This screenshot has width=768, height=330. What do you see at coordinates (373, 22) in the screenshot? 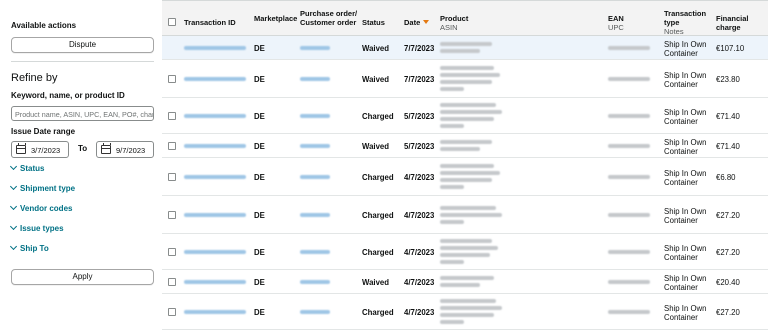
I see `header-status: Status` at bounding box center [373, 22].